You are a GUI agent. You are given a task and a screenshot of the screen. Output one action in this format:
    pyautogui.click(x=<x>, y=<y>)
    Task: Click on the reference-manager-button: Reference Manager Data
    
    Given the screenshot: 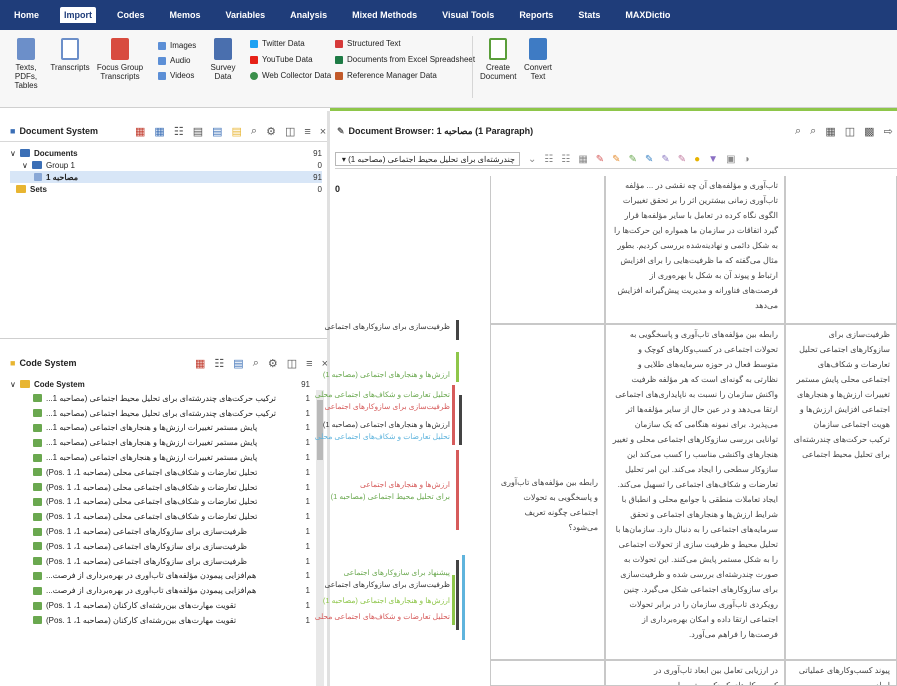 What is the action you would take?
    pyautogui.click(x=386, y=75)
    